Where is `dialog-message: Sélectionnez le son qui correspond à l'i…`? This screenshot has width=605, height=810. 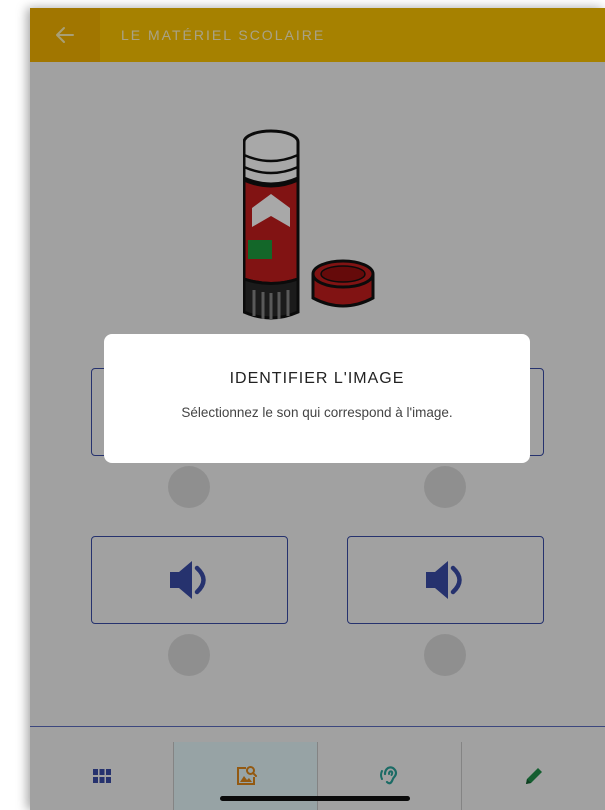
dialog-message: Sélectionnez le son qui correspond à l'i… is located at coordinates (317, 412).